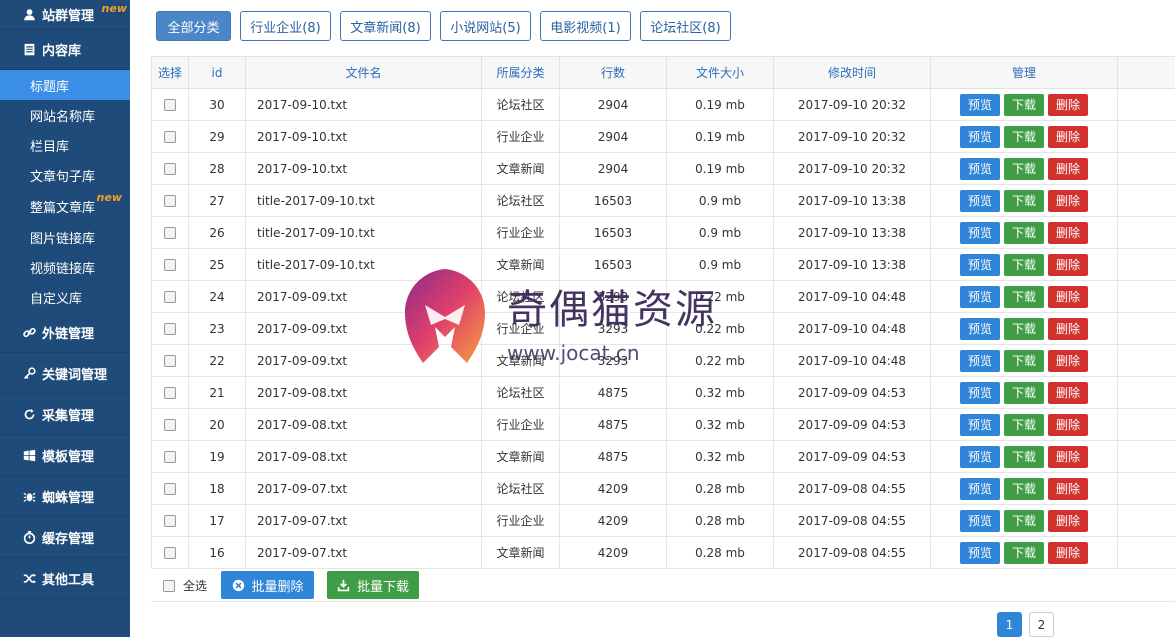  I want to click on download-icon, so click(344, 585).